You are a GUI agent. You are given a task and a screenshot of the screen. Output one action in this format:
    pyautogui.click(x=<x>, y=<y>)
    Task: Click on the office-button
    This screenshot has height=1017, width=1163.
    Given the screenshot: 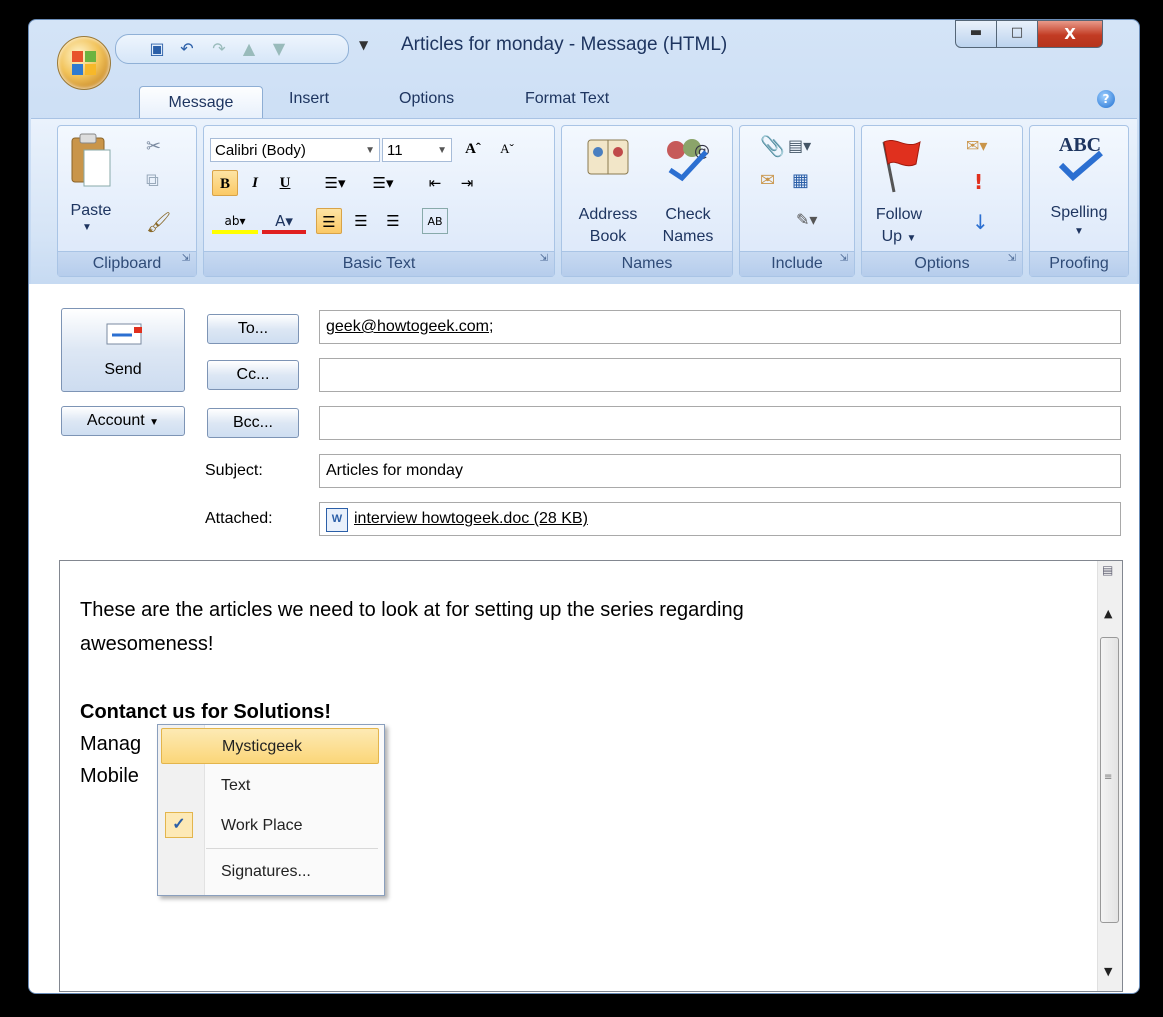 What is the action you would take?
    pyautogui.click(x=84, y=63)
    